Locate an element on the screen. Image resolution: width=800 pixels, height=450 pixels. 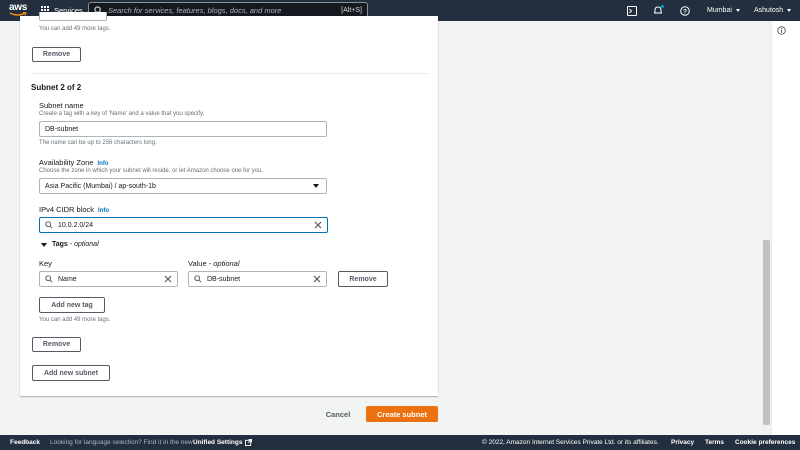
notifications-button is located at coordinates (658, 10).